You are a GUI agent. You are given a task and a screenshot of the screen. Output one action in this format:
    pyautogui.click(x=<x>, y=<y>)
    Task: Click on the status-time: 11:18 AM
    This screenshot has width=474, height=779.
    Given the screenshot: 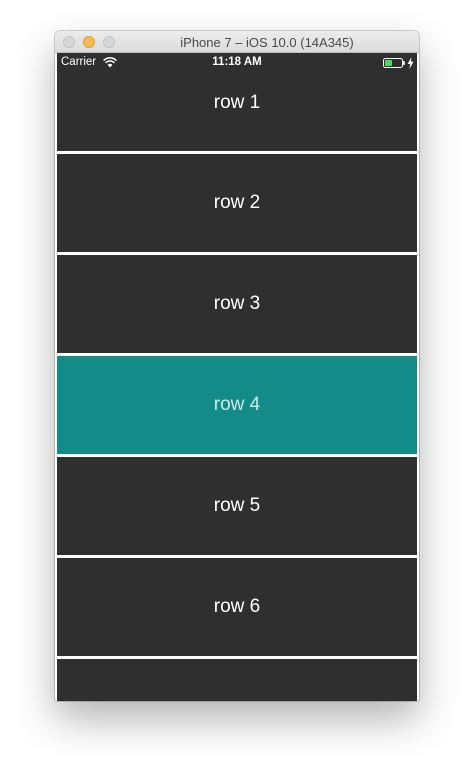 What is the action you would take?
    pyautogui.click(x=237, y=62)
    